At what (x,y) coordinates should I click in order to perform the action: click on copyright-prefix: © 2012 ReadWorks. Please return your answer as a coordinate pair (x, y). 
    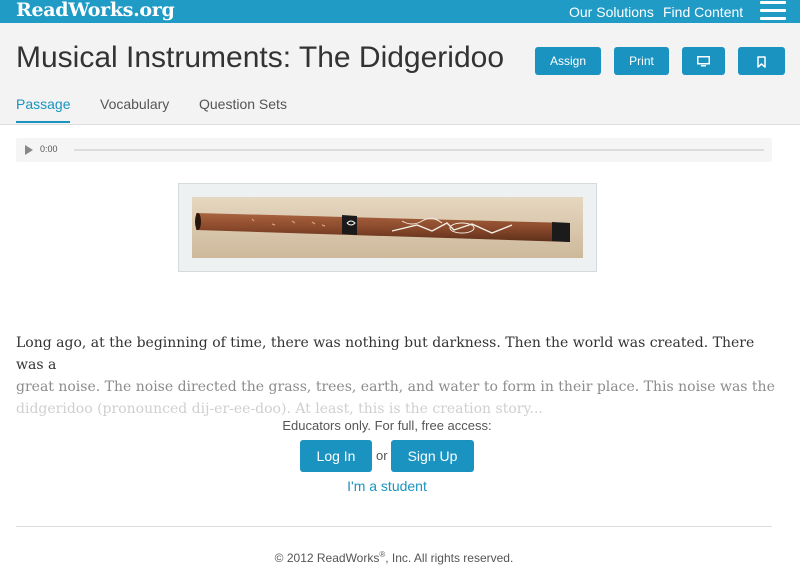
    Looking at the image, I should click on (327, 558).